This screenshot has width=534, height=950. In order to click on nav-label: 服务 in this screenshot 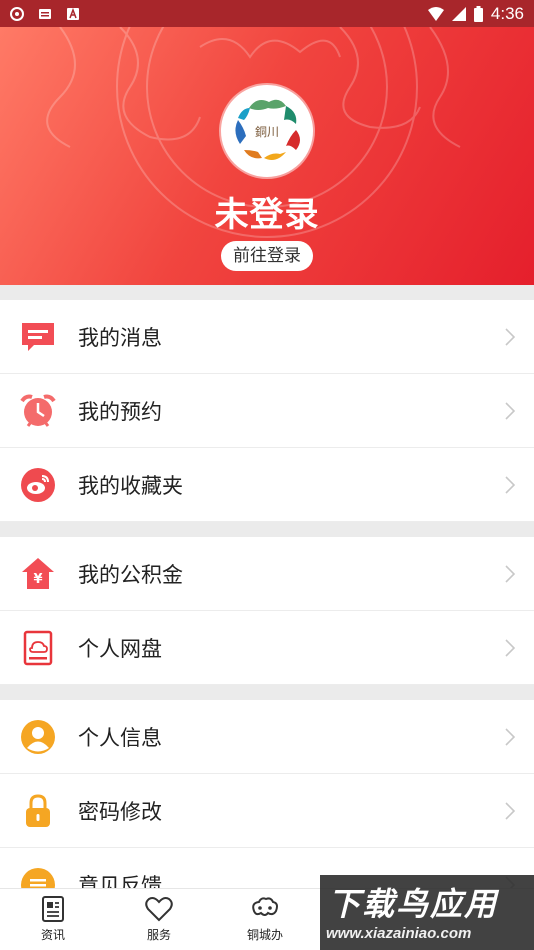, I will do `click(158, 935)`.